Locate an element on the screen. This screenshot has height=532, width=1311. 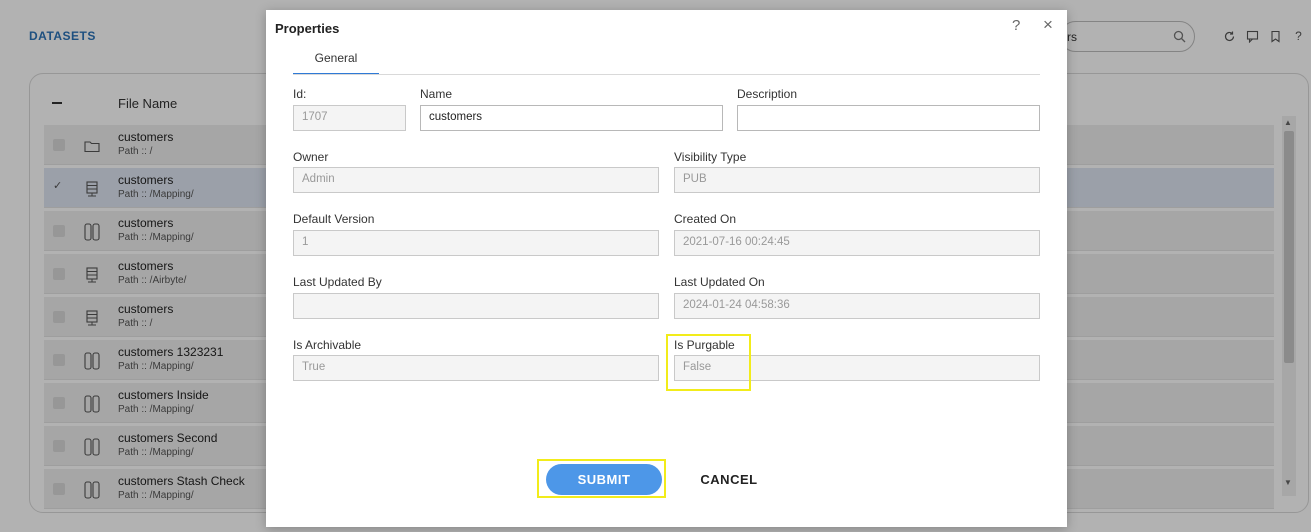
id-field: 1707 is located at coordinates (349, 118).